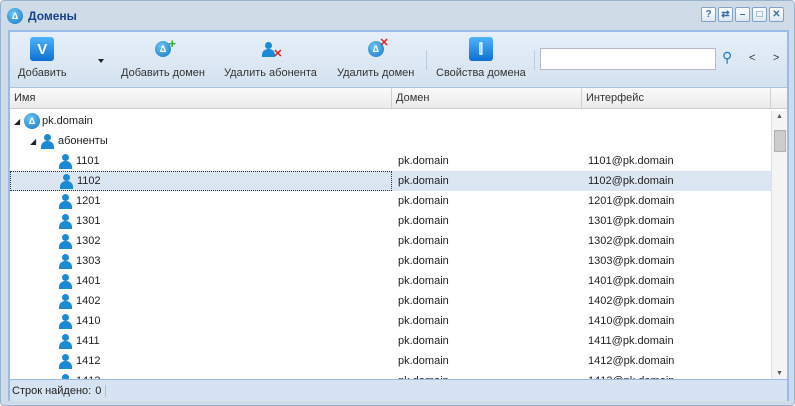  I want to click on table-row: 1410 pk.domain 1410@pk.domain, so click(390, 321).